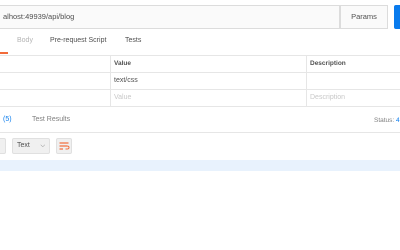  I want to click on tab-body: Body, so click(25, 40).